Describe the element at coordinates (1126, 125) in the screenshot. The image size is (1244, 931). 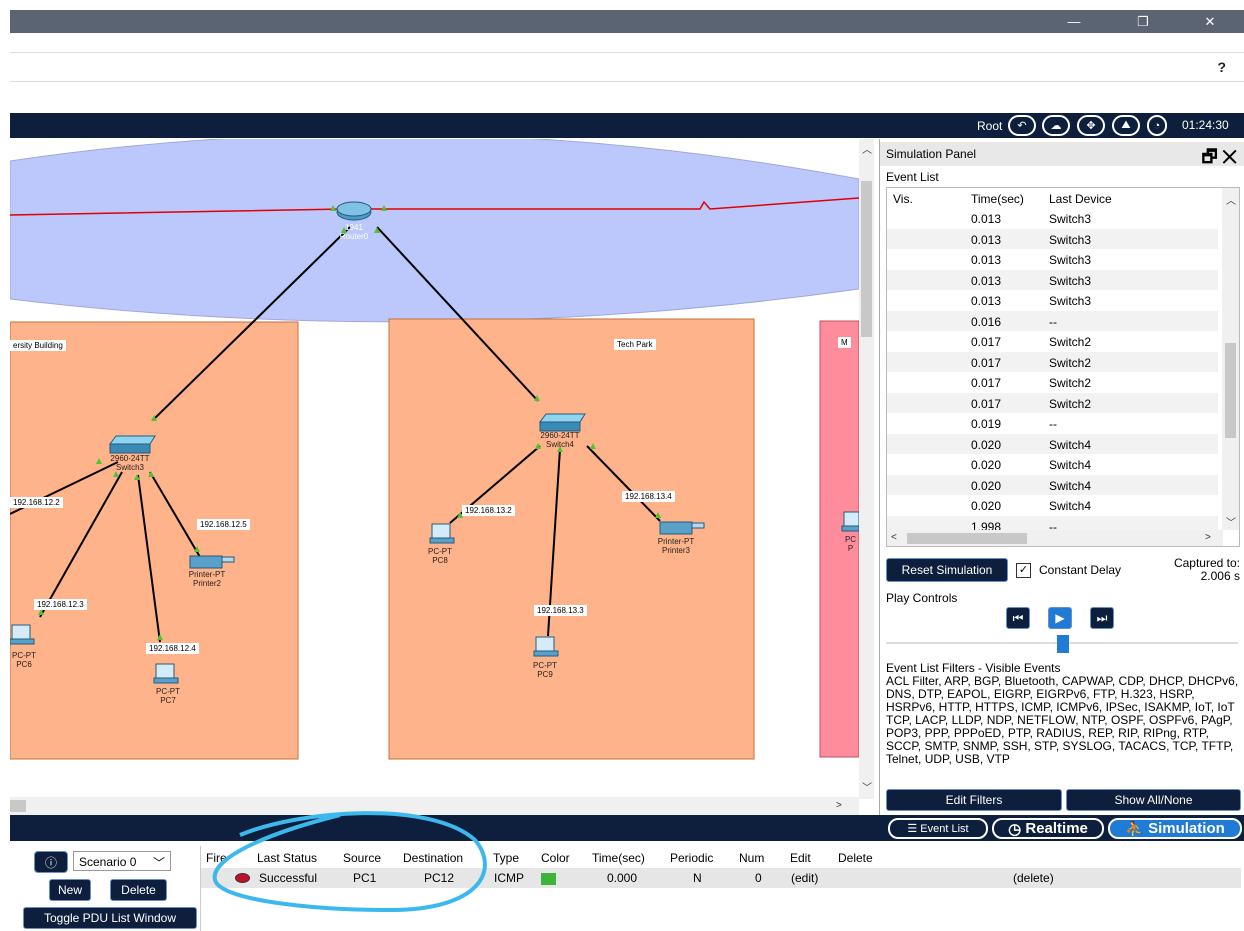
I see `background-image-icon: ⛰` at that location.